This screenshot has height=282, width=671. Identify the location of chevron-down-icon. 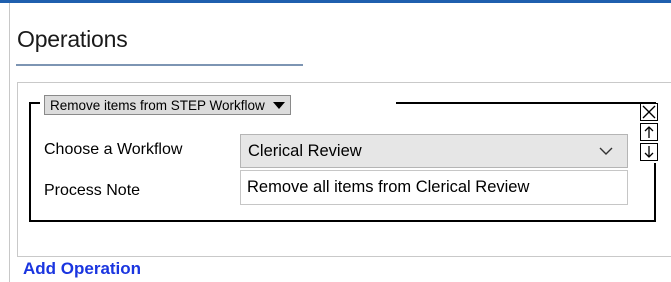
(606, 151).